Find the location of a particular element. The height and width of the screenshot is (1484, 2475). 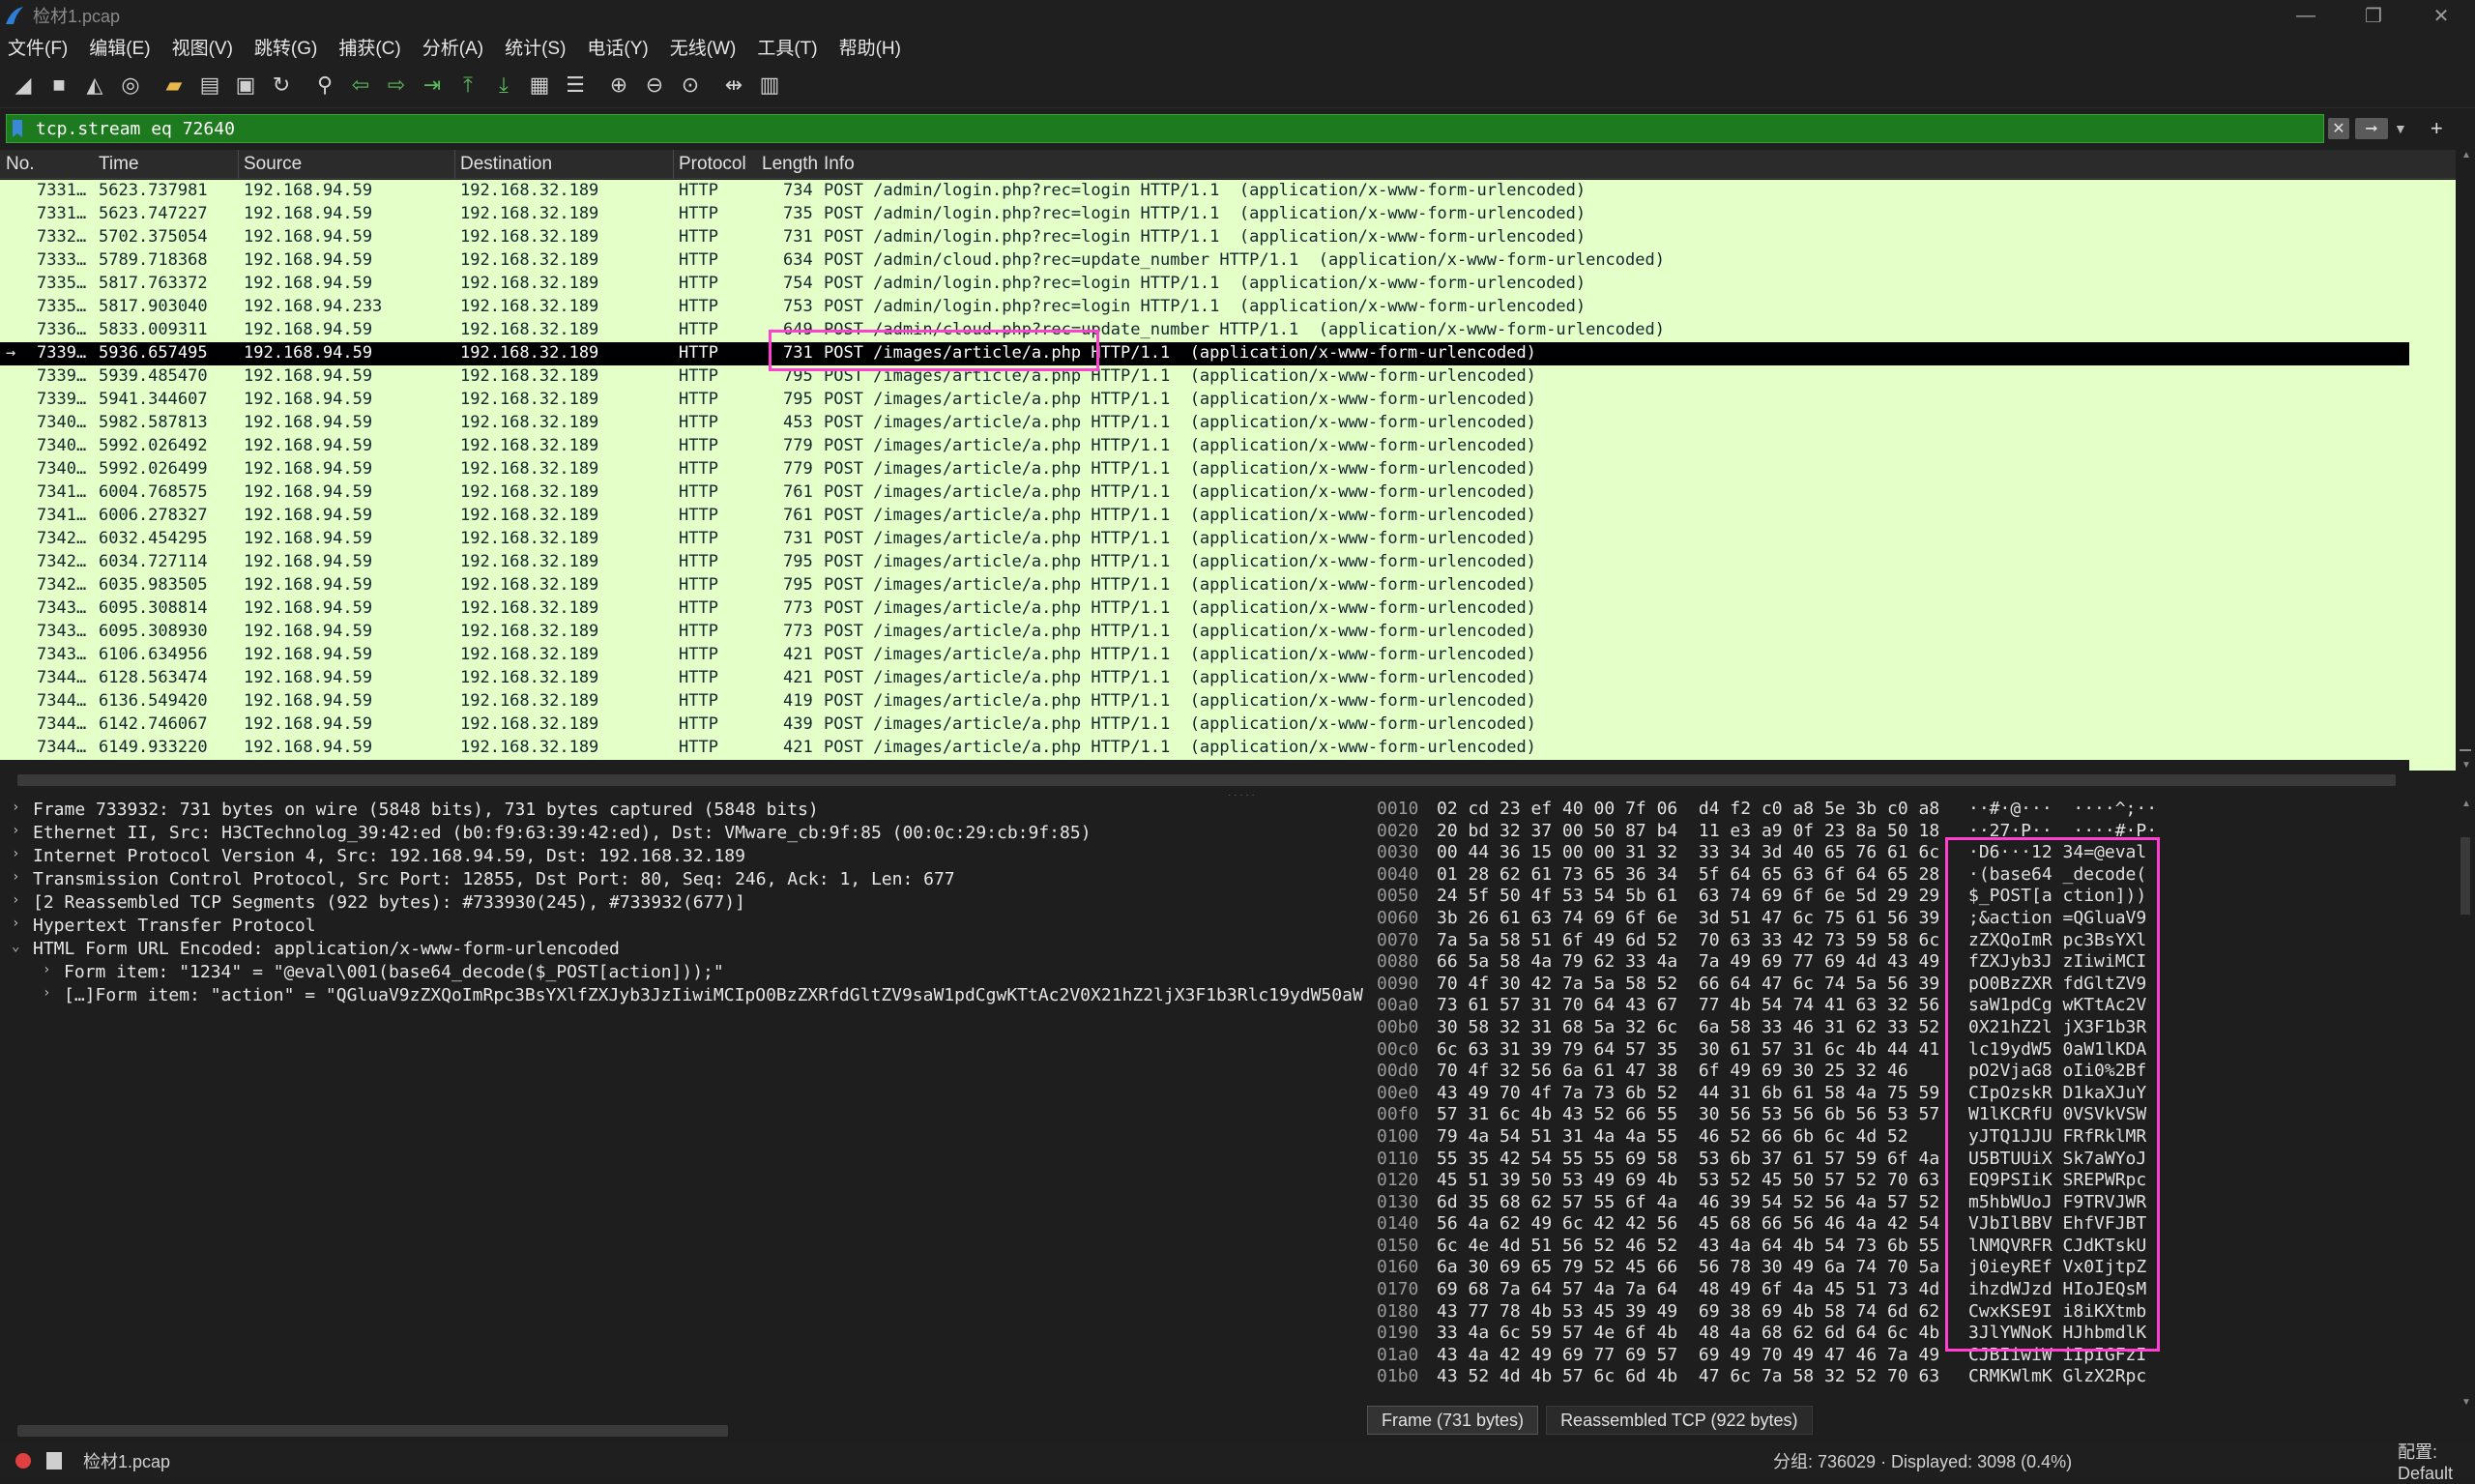

shark-fin-start-icon: ◢ is located at coordinates (23, 85).